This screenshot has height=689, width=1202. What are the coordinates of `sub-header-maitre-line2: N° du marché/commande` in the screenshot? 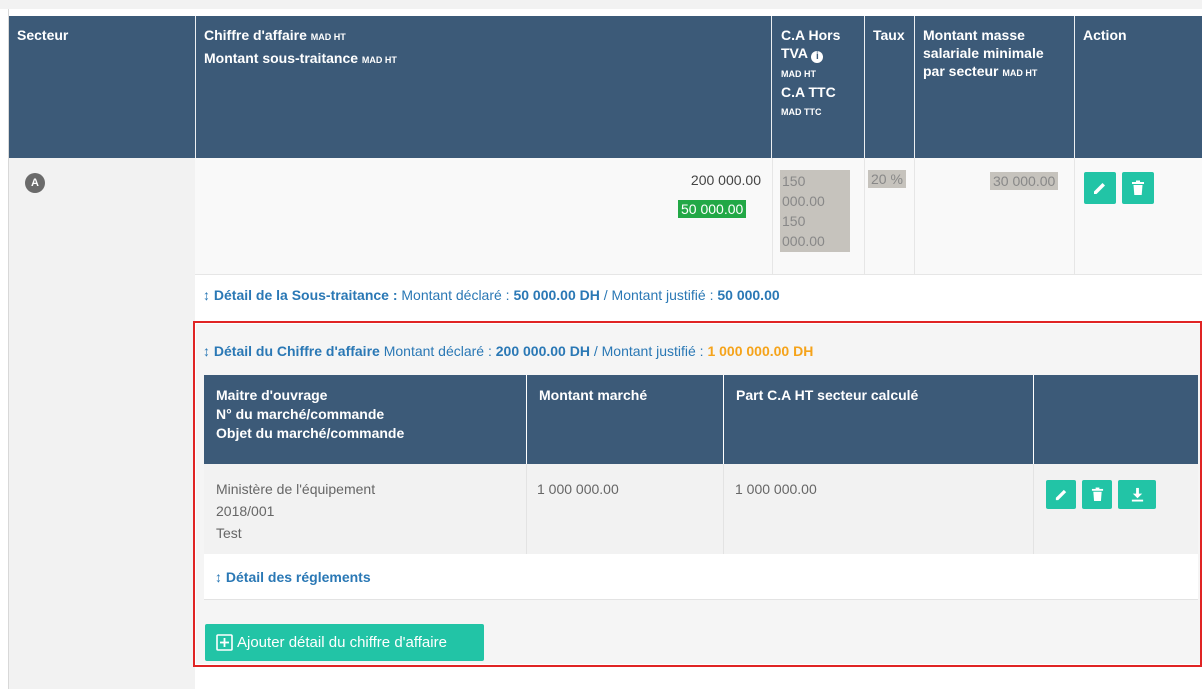 It's located at (300, 414).